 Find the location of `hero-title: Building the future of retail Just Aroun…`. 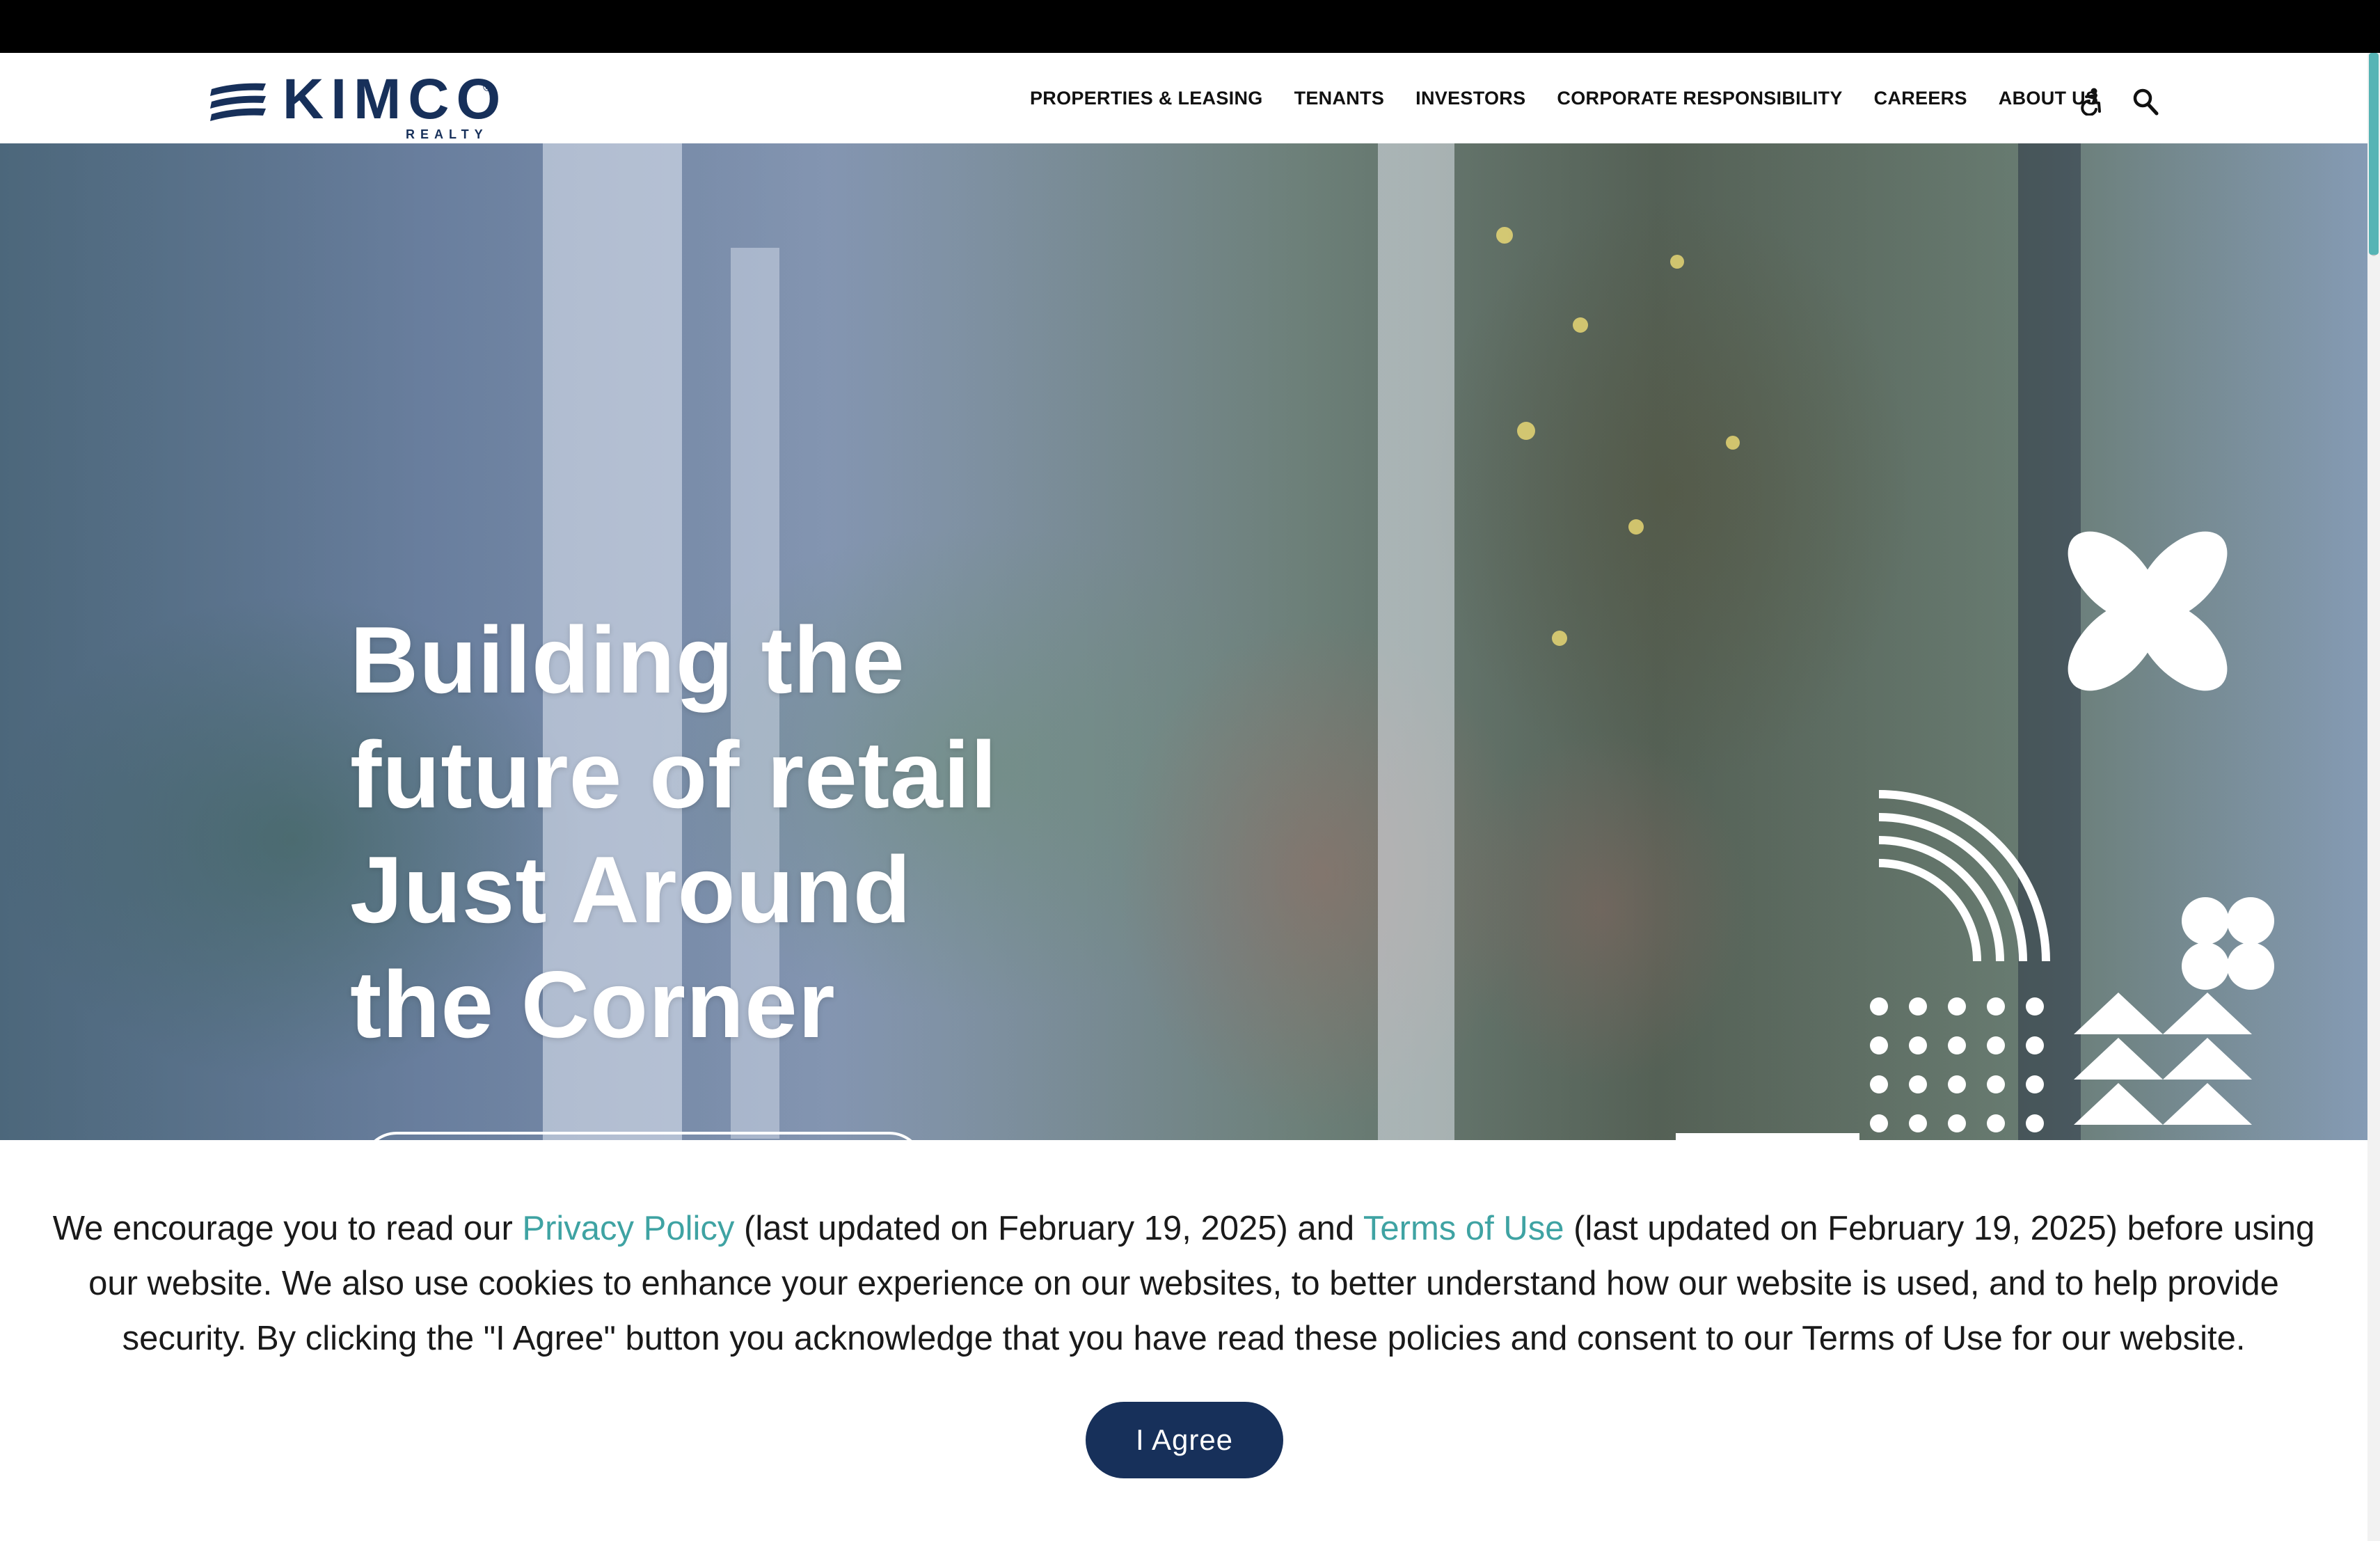

hero-title: Building the future of retail Just Aroun… is located at coordinates (767, 832).